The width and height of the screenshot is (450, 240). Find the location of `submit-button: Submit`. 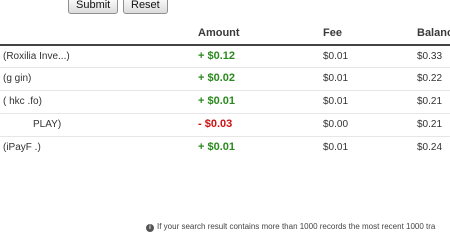

submit-button: Submit is located at coordinates (93, 7).